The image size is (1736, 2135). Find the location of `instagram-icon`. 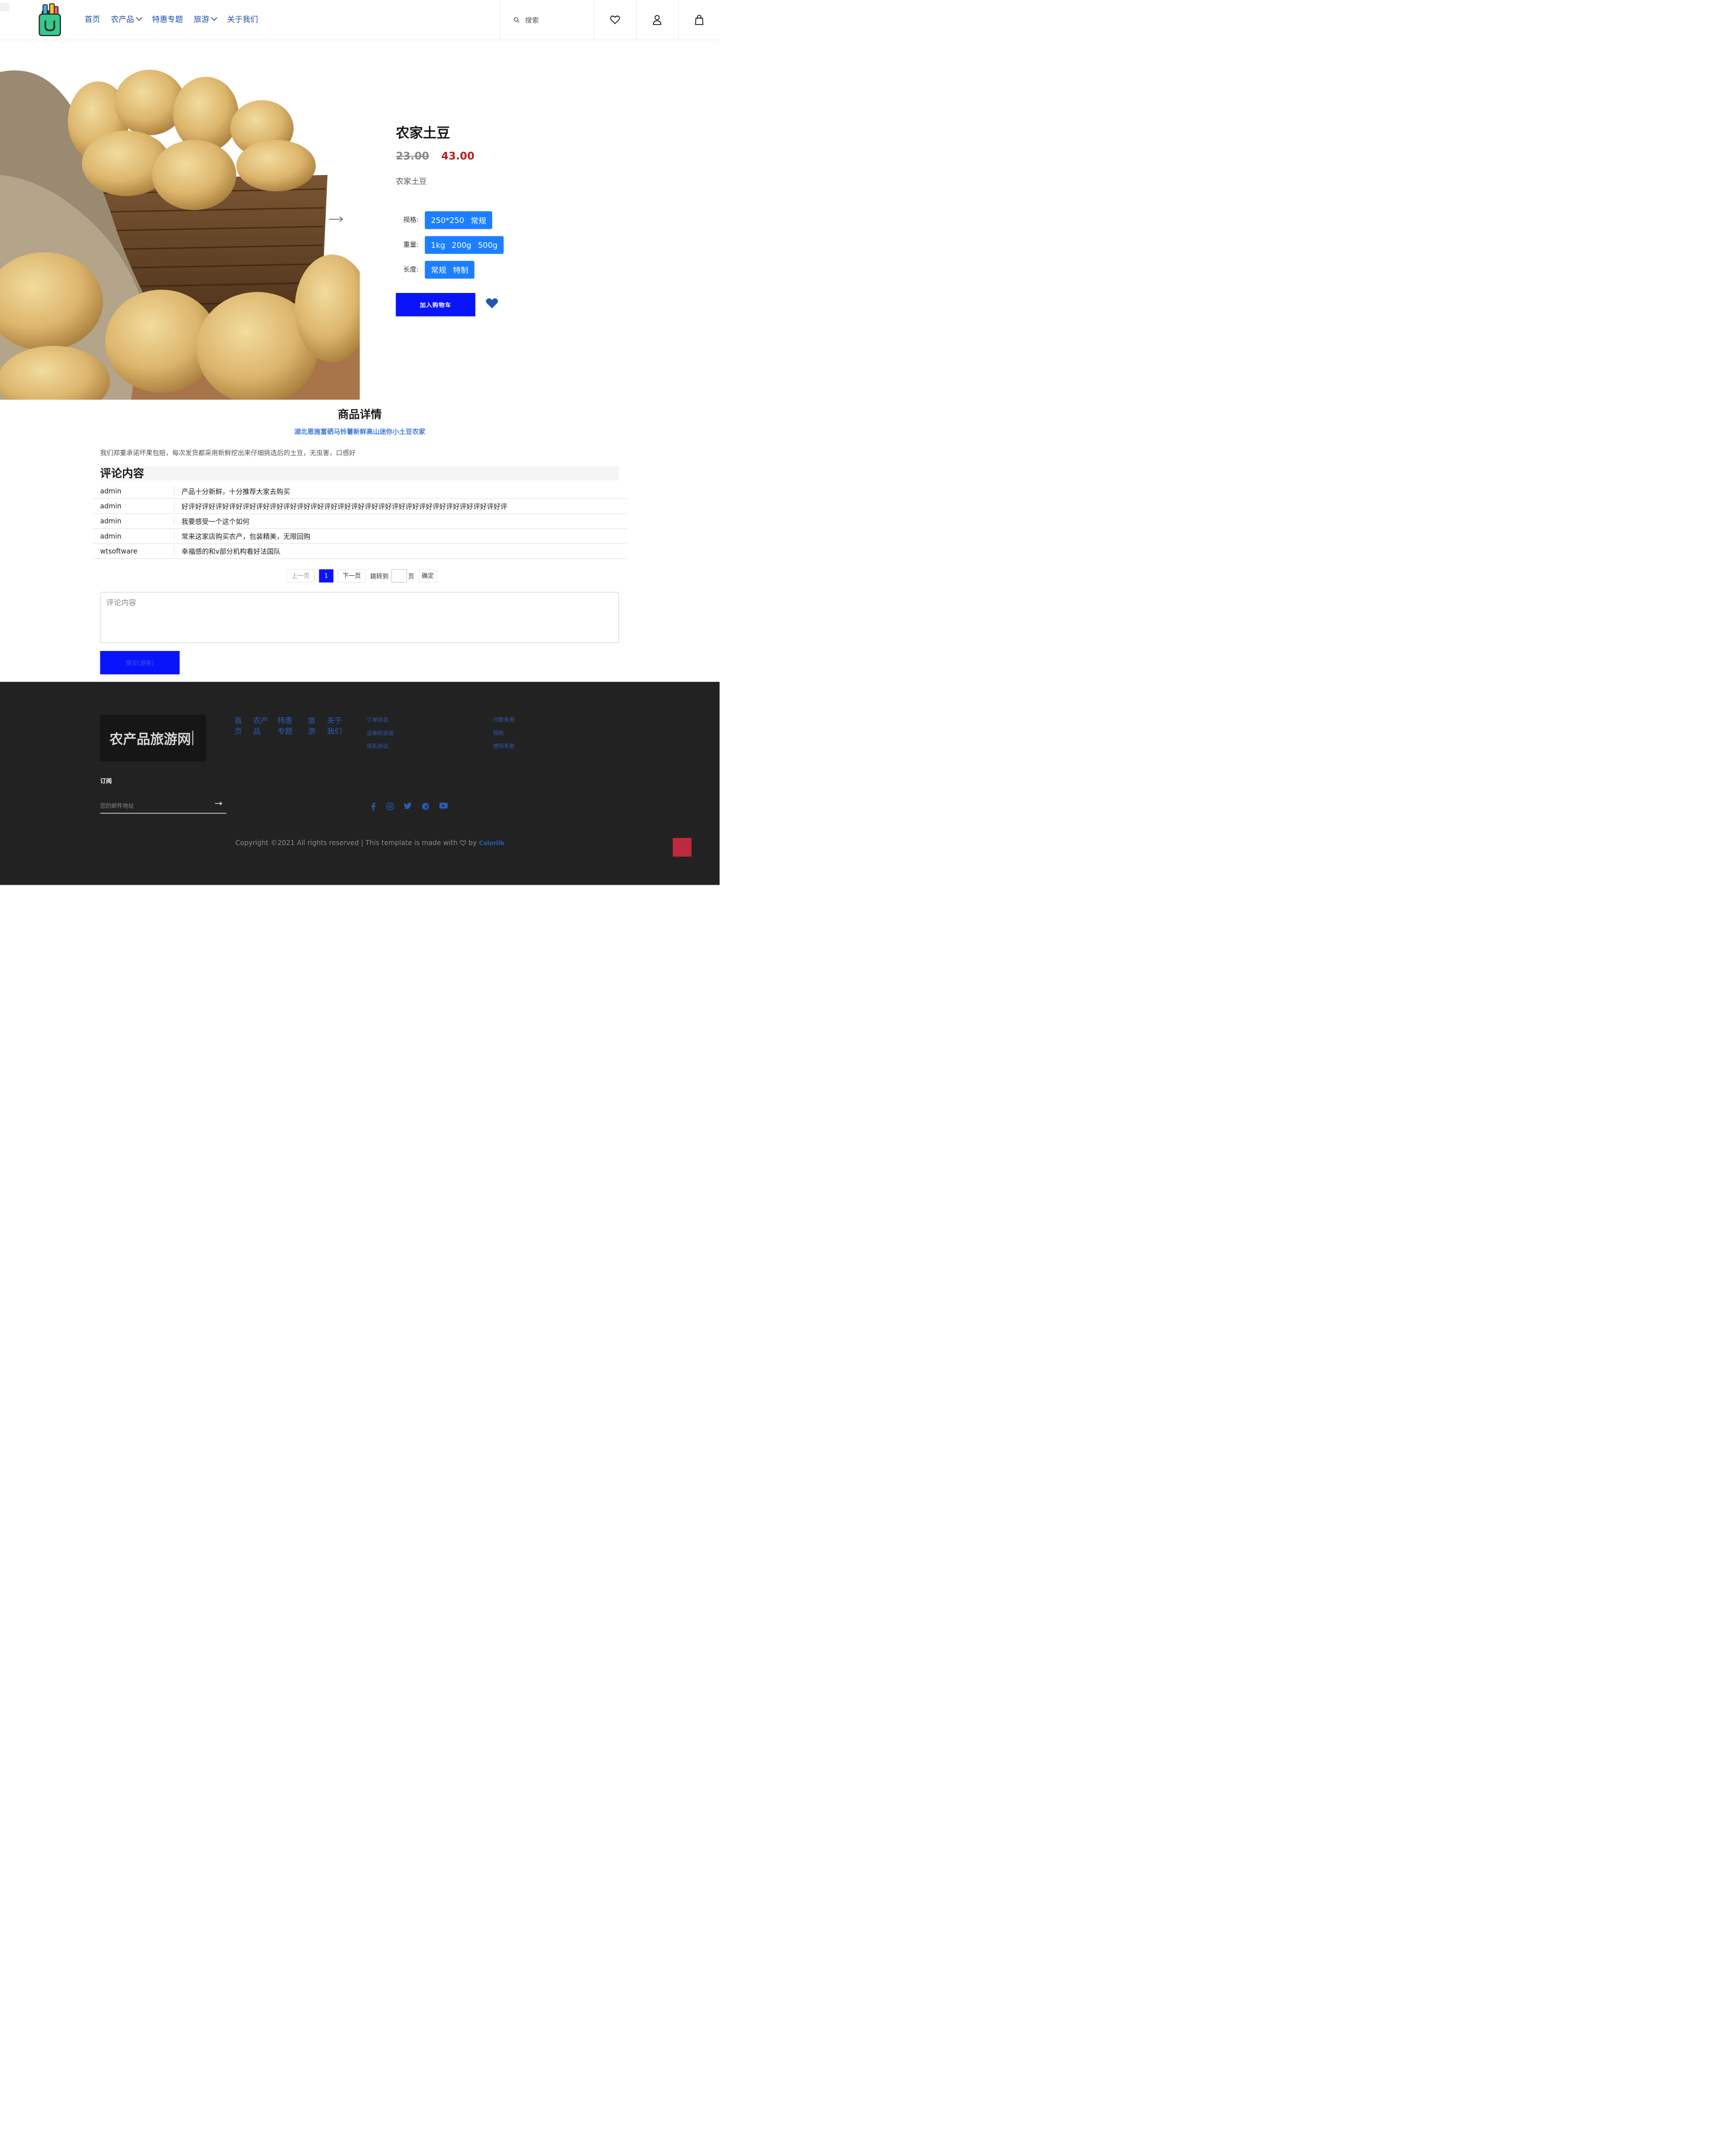

instagram-icon is located at coordinates (390, 806).